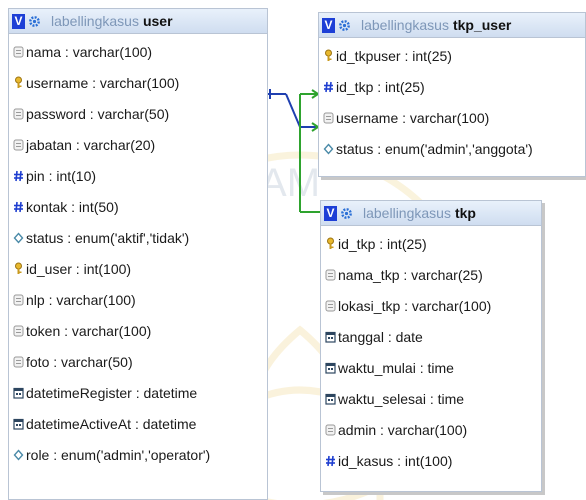 The width and height of the screenshot is (586, 500). What do you see at coordinates (138, 268) in the screenshot?
I see `table-row: id_user : int(100)` at bounding box center [138, 268].